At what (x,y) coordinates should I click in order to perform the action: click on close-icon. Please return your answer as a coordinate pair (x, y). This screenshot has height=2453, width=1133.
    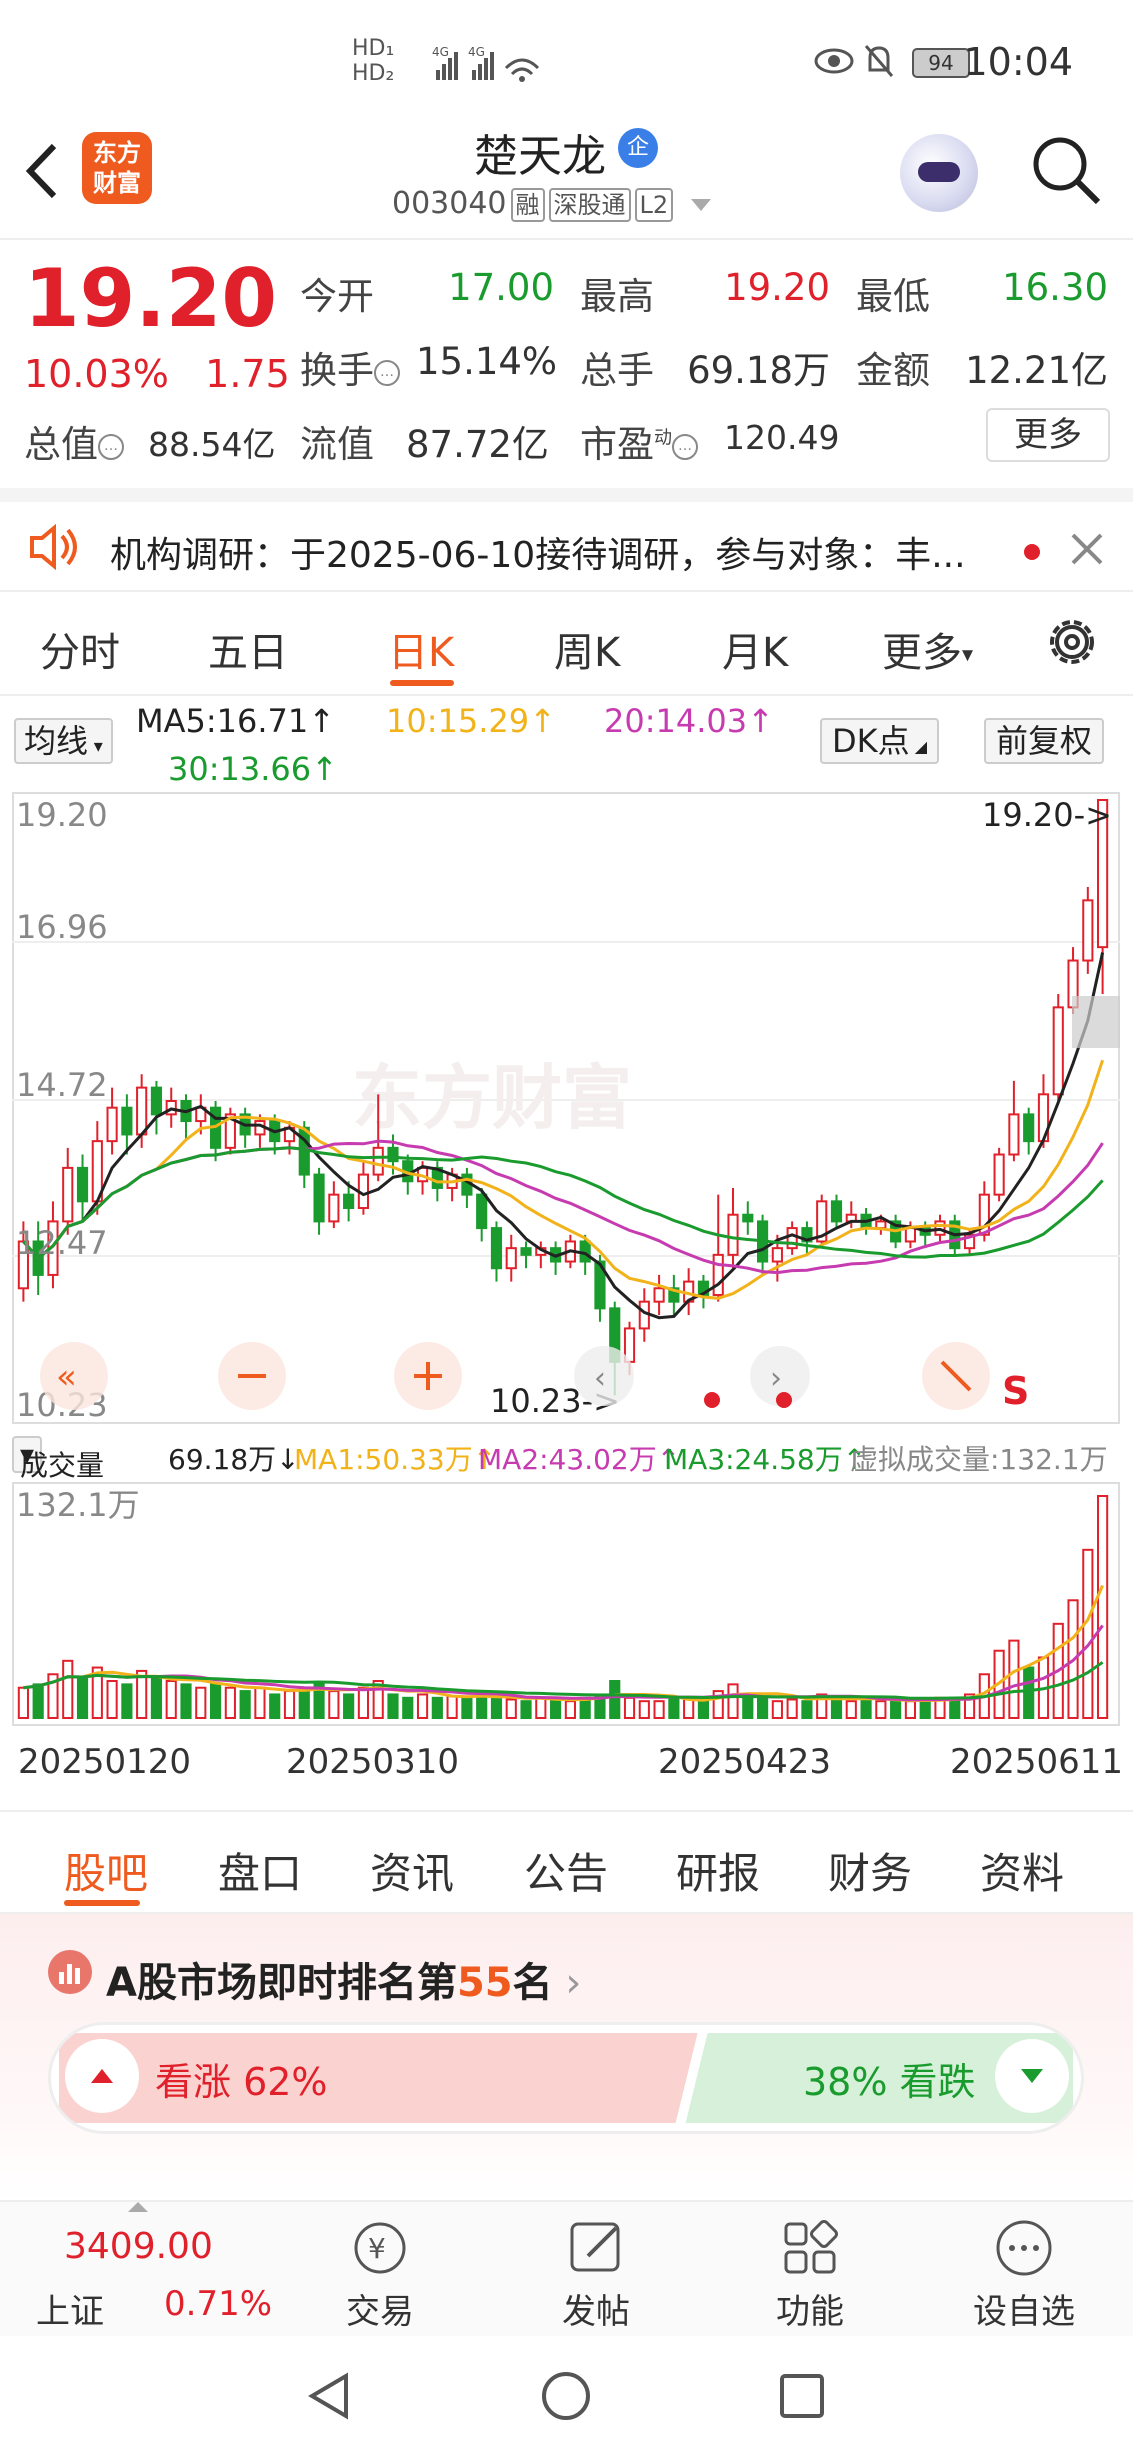
    Looking at the image, I should click on (1087, 551).